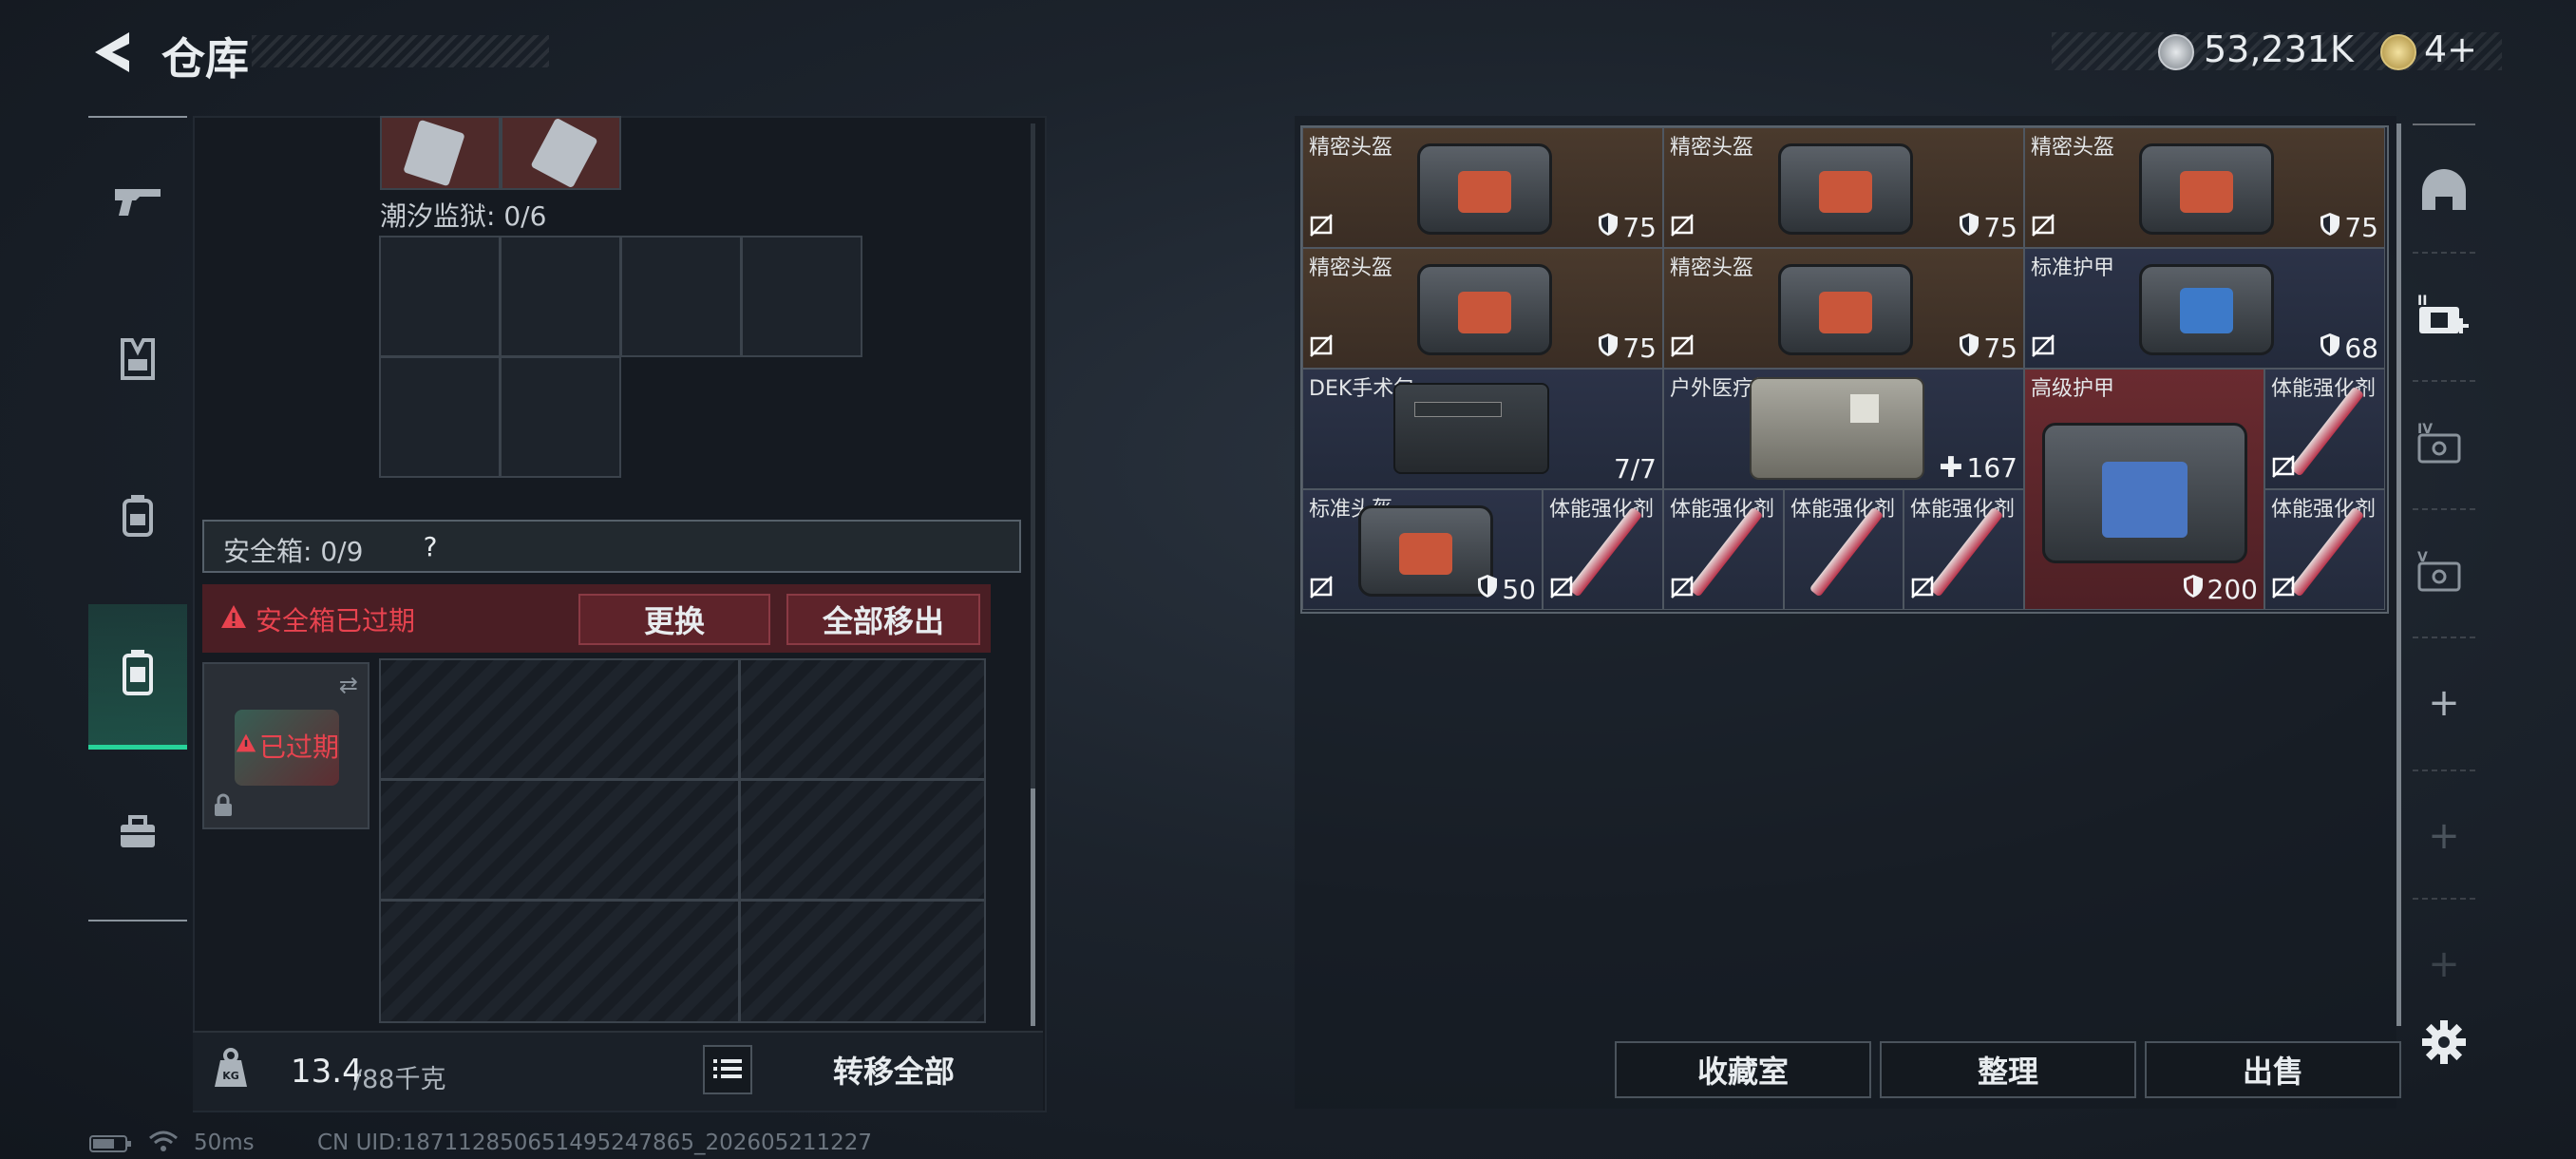 The height and width of the screenshot is (1159, 2576). I want to click on plus-icon: +, so click(2444, 703).